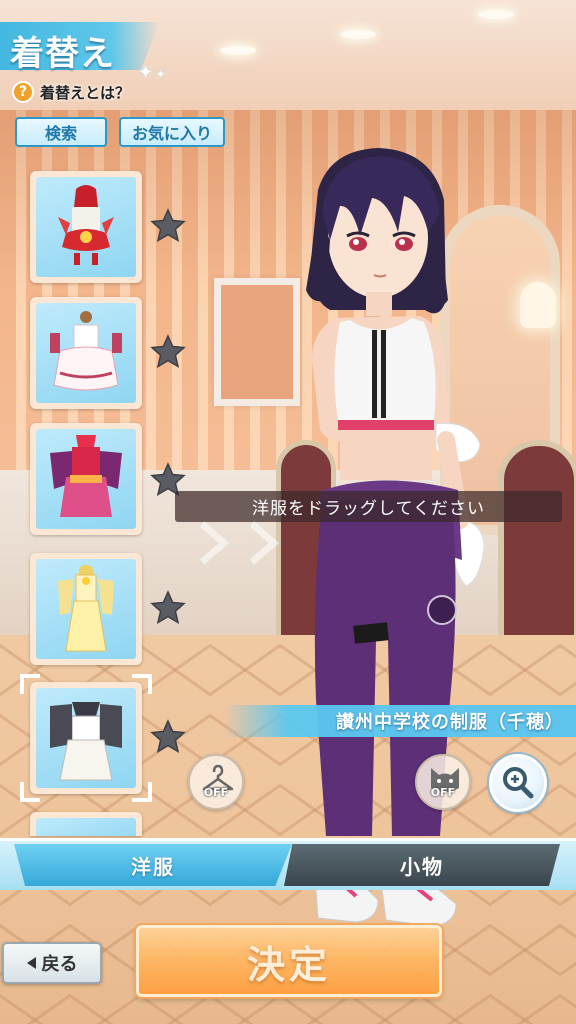 This screenshot has height=1024, width=576. I want to click on selected-outfit-name: 讃州中学校の制服（千穂）, so click(400, 721).